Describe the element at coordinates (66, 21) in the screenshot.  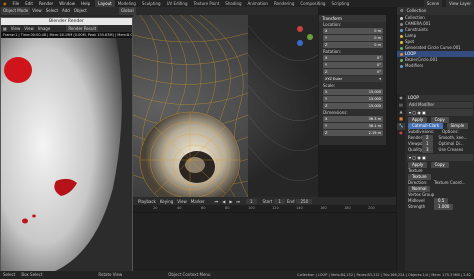
I see `render-window-title: Blender Render` at that location.